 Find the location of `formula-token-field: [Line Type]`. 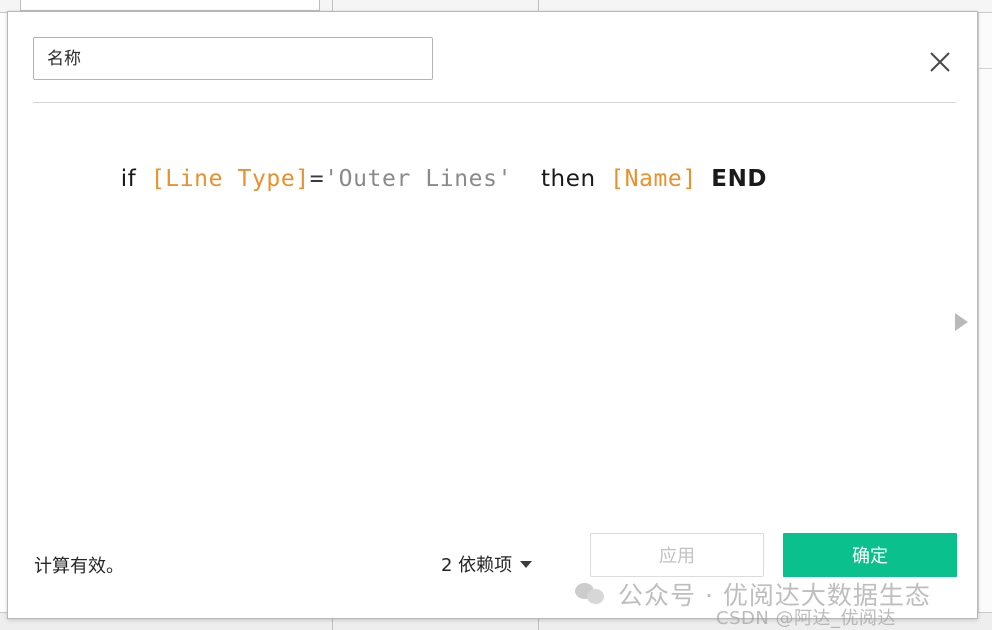

formula-token-field: [Line Type] is located at coordinates (230, 179).